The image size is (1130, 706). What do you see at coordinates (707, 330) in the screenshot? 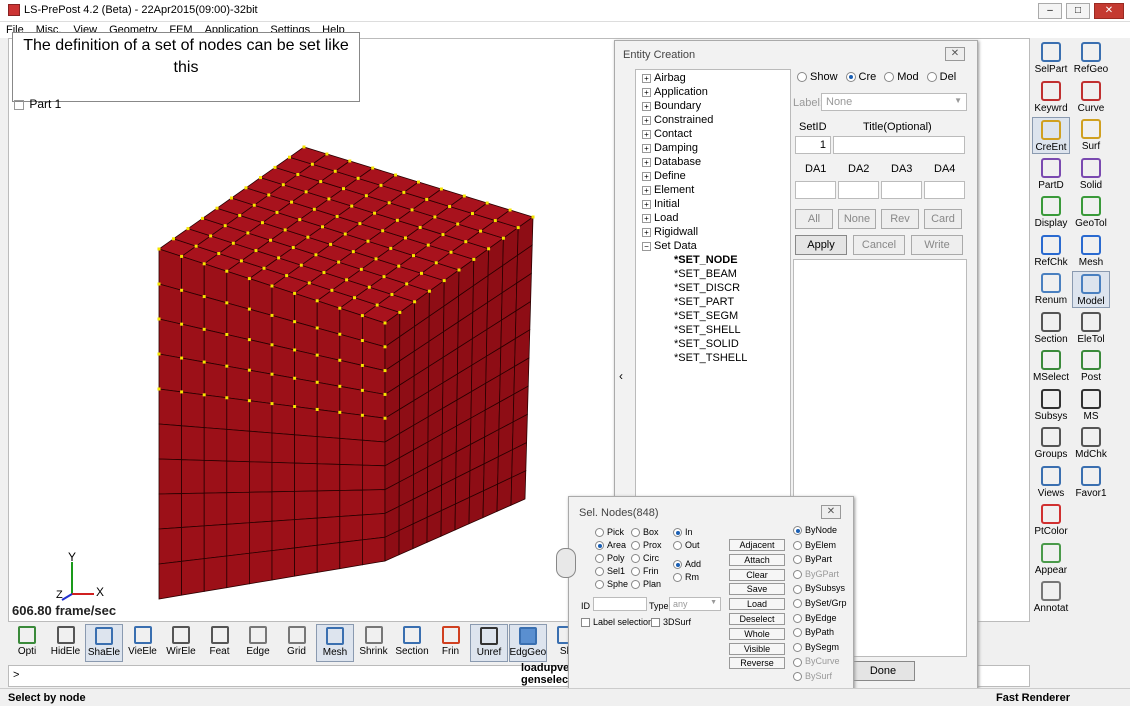
I see `set-item: *SET_SHELL` at bounding box center [707, 330].